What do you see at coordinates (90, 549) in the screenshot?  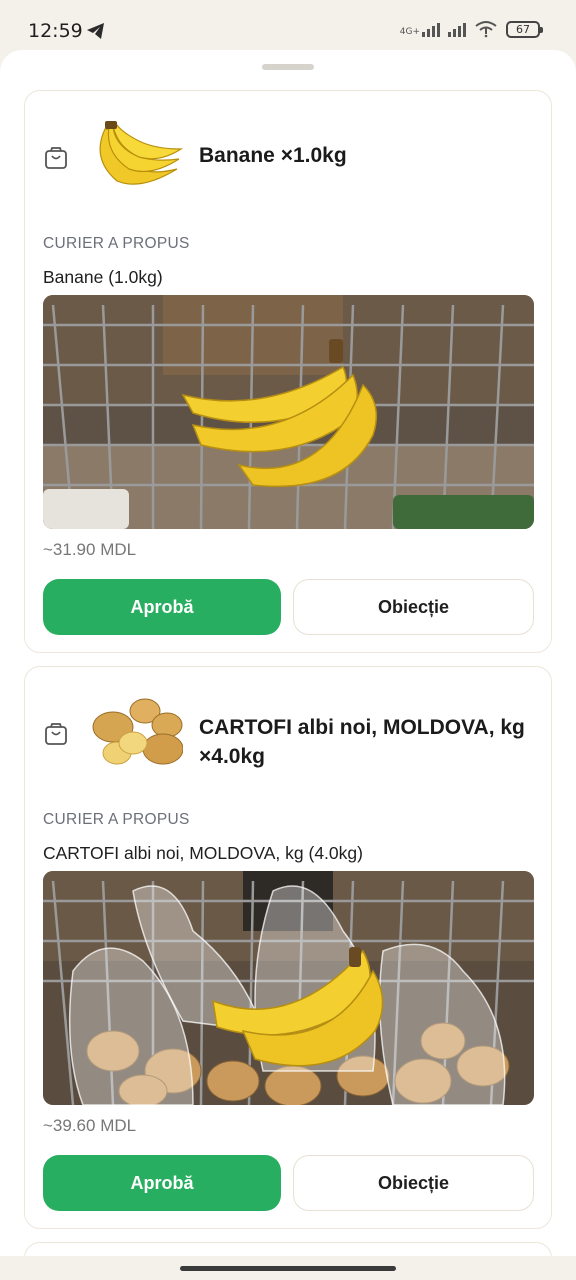 I see `item-price: ~31.90 MDL` at bounding box center [90, 549].